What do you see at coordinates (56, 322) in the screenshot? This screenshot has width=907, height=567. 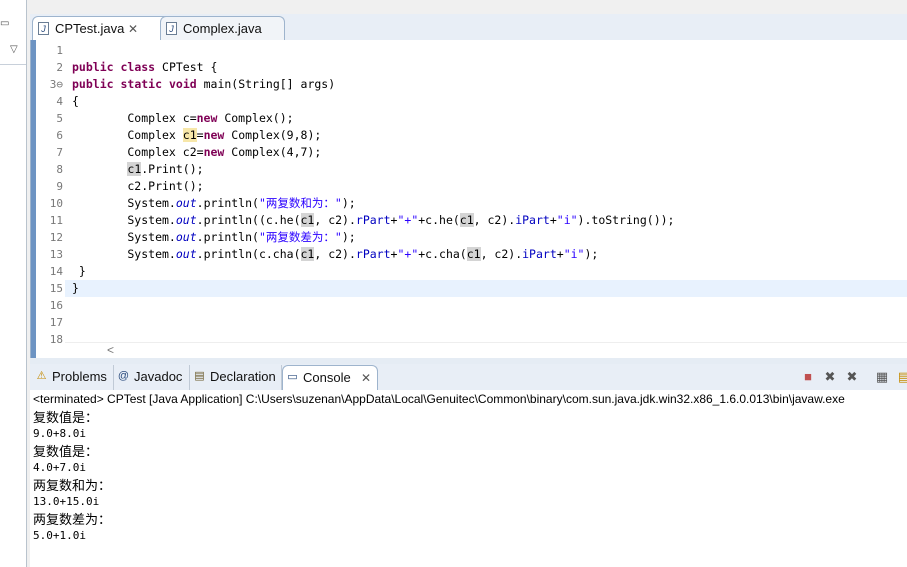 I see `line-number: 17` at bounding box center [56, 322].